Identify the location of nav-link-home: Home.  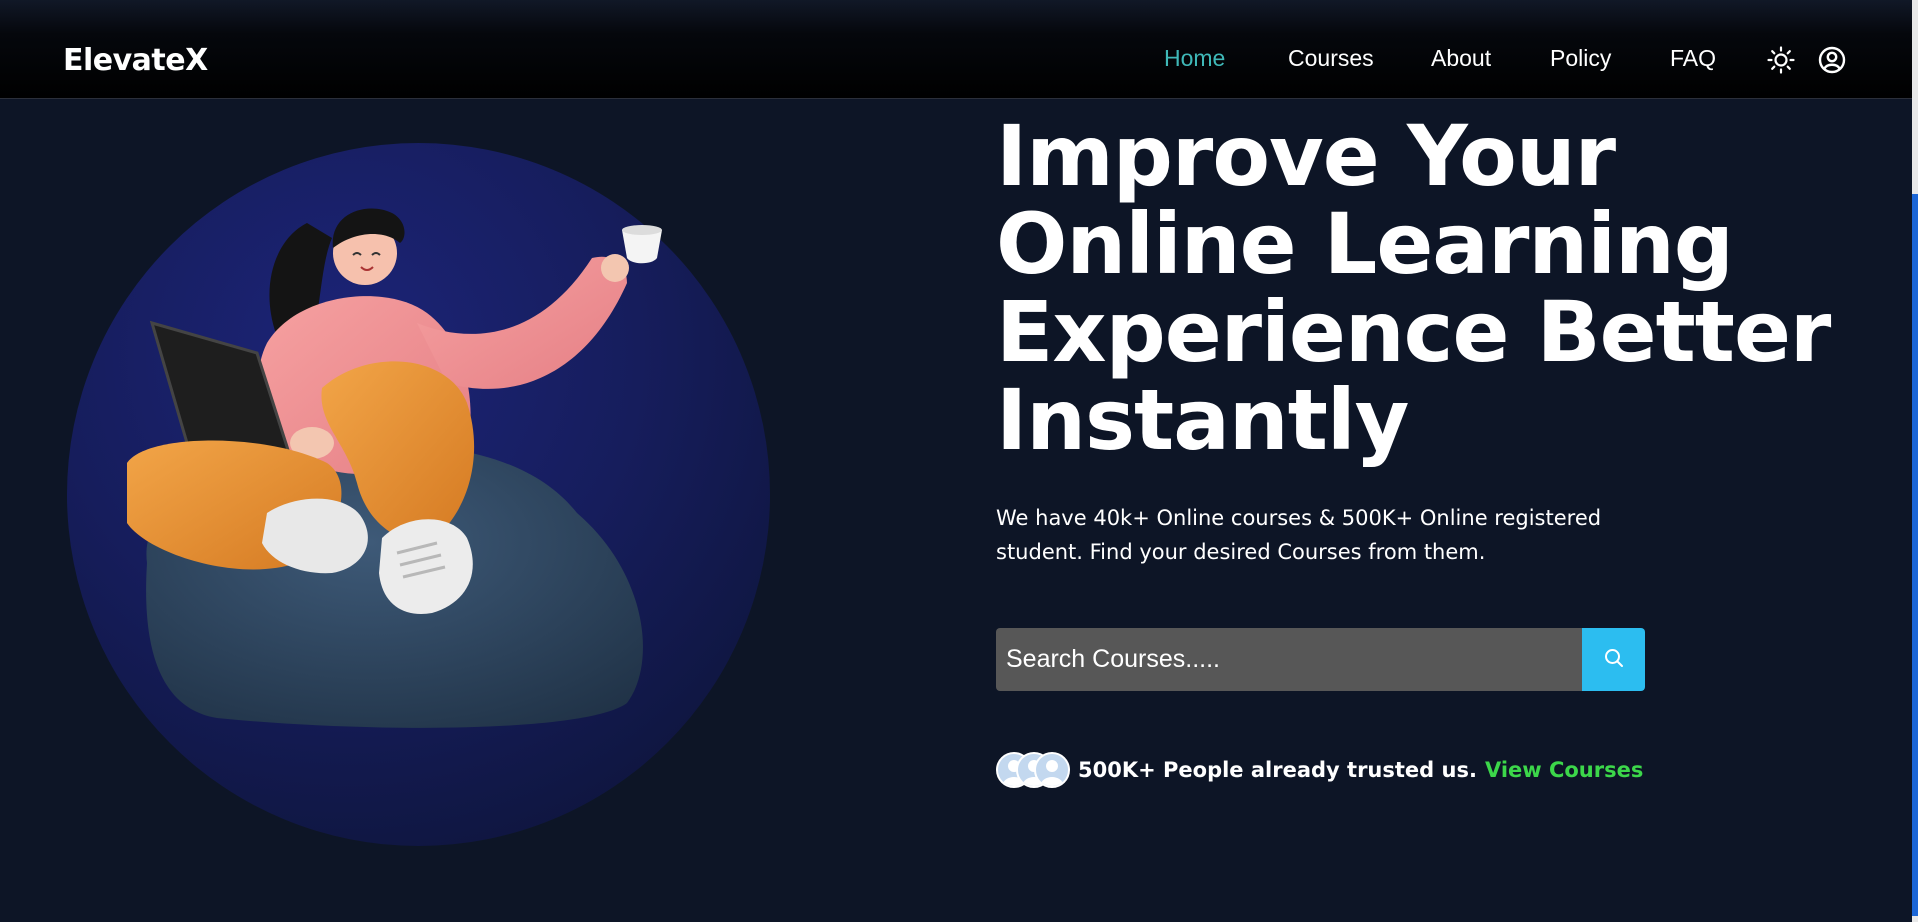
(1194, 58).